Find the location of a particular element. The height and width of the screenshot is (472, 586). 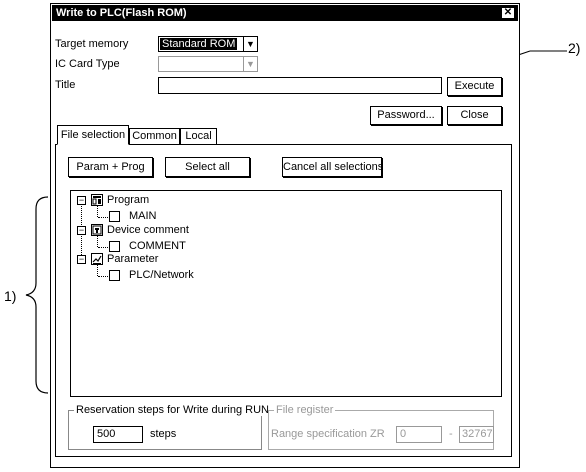

close-button: Close is located at coordinates (474, 115).